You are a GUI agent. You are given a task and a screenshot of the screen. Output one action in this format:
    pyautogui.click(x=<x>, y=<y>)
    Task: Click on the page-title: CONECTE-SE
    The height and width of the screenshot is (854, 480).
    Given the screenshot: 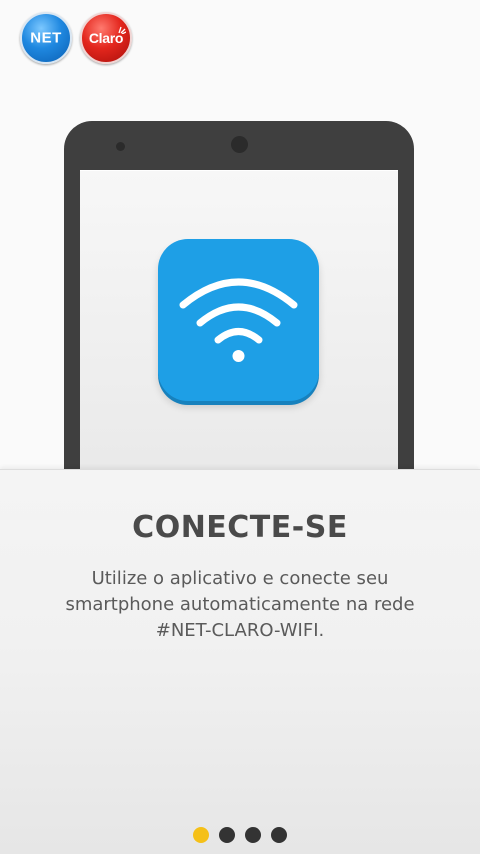 What is the action you would take?
    pyautogui.click(x=240, y=527)
    